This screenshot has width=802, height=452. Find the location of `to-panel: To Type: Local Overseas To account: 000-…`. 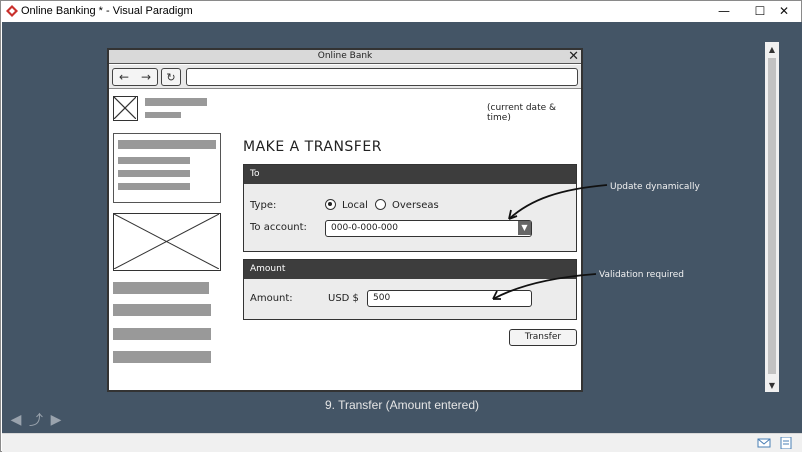

to-panel: To Type: Local Overseas To account: 000-… is located at coordinates (410, 208).